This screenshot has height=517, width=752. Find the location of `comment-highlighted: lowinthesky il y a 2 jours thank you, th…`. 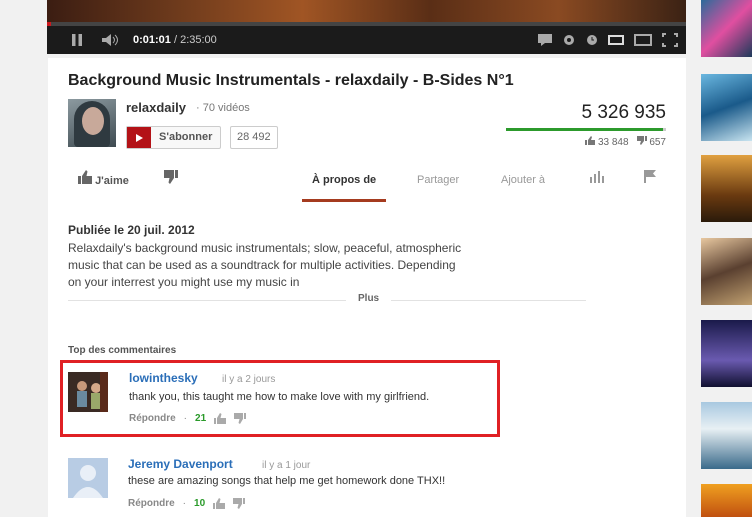

comment-highlighted: lowinthesky il y a 2 jours thank you, th… is located at coordinates (280, 398).